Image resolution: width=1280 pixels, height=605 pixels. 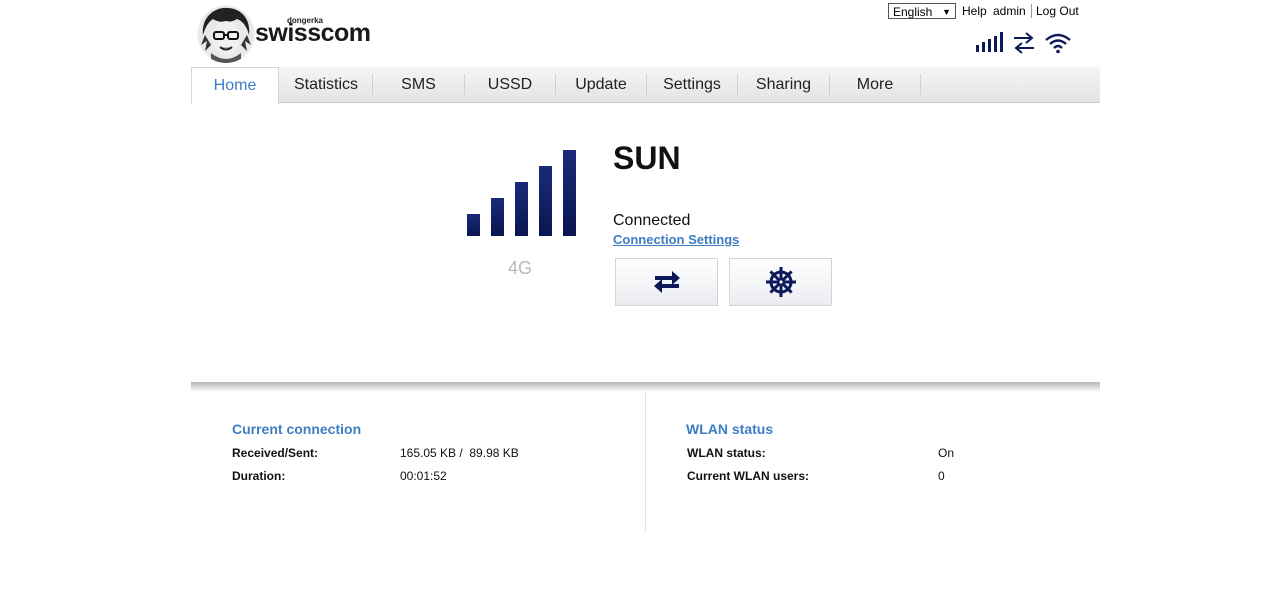 I want to click on signal-strength-icon, so click(x=989, y=42).